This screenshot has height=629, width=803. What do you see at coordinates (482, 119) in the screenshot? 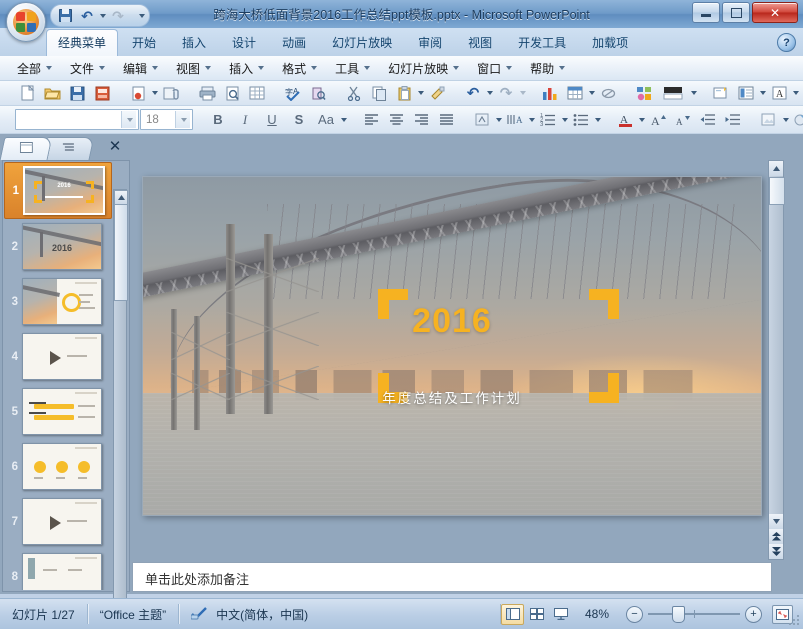
I see `text-direction-button` at bounding box center [482, 119].